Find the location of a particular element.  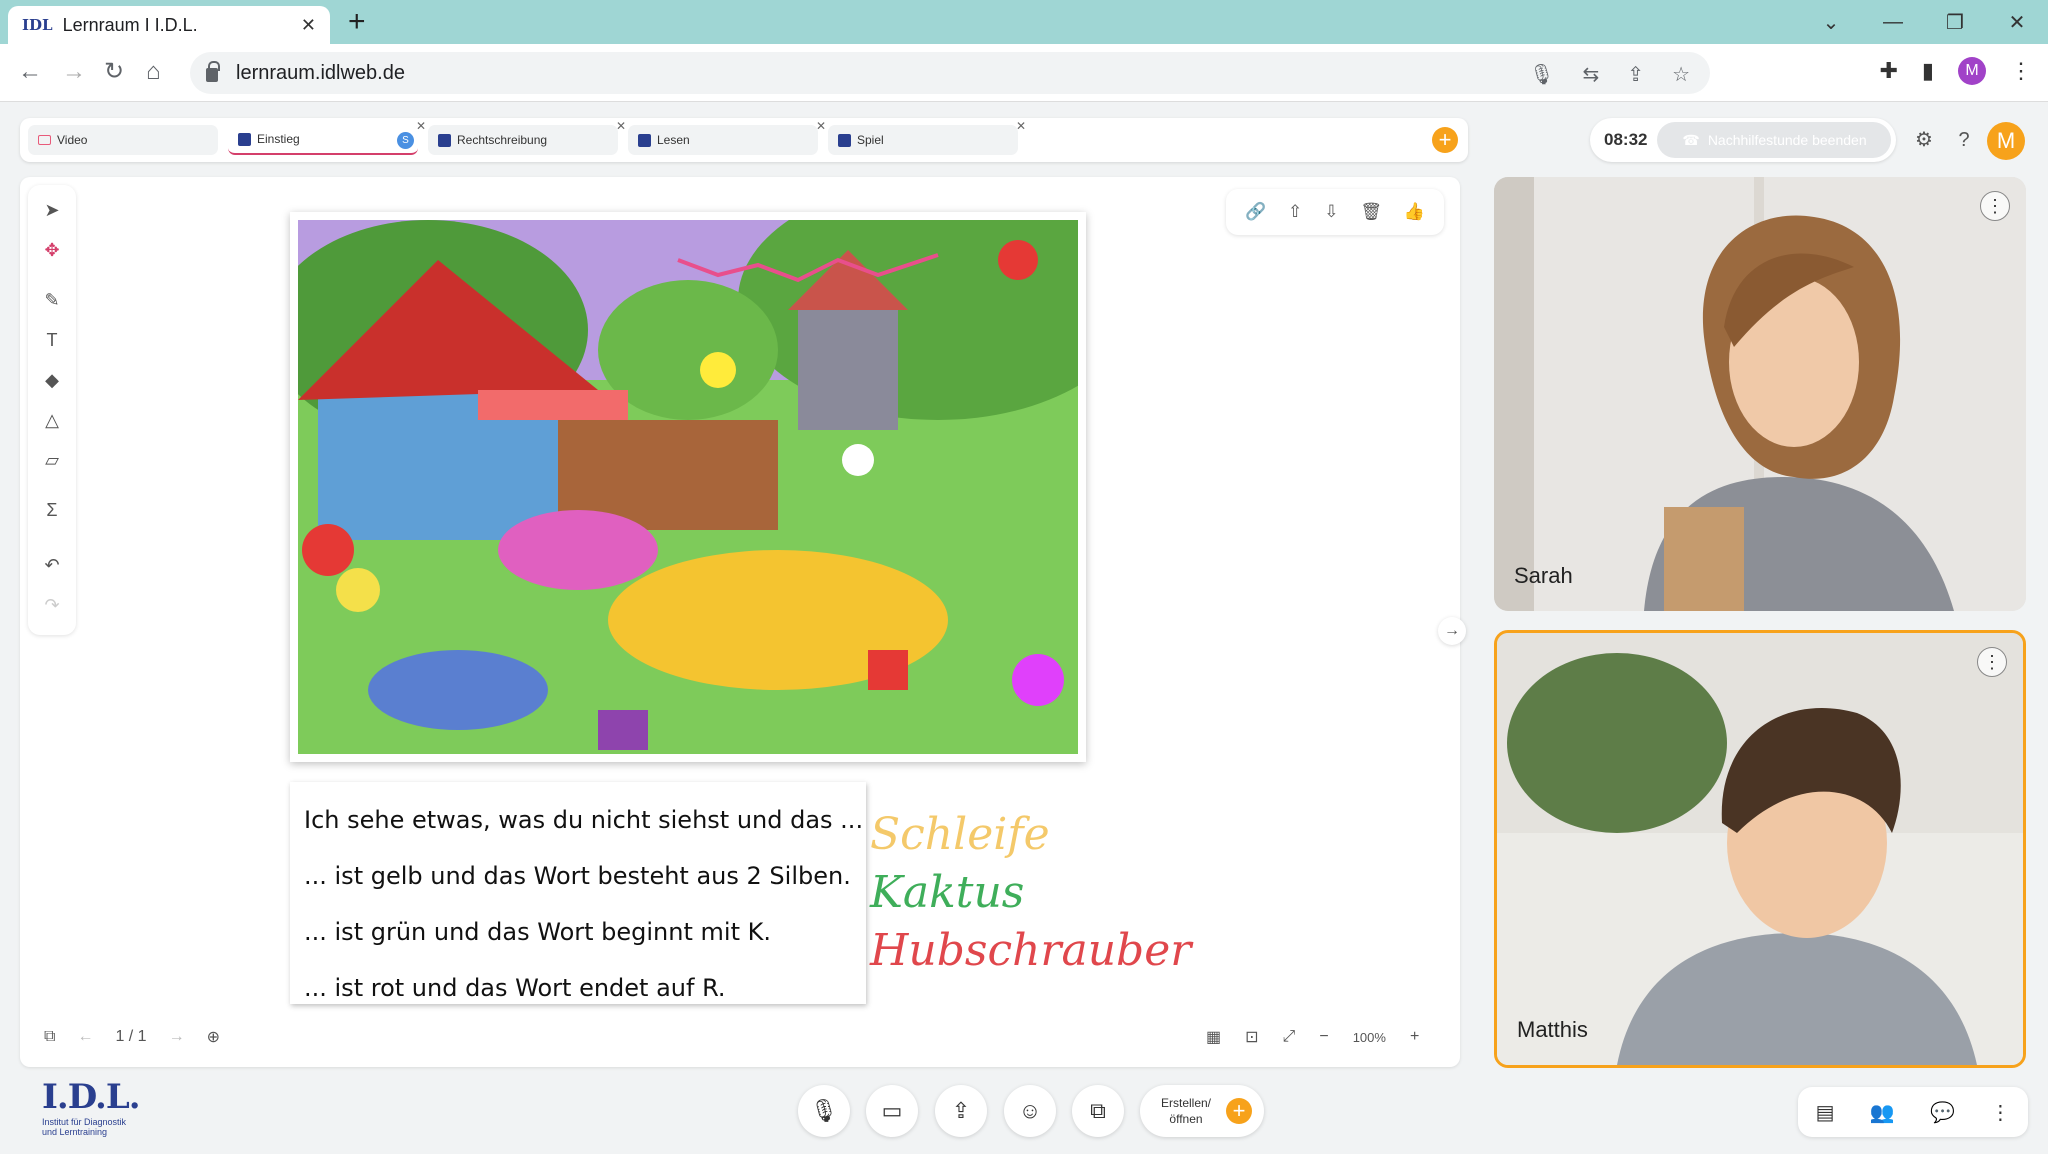

tab-search-icon: ⌄ is located at coordinates (1831, 22).